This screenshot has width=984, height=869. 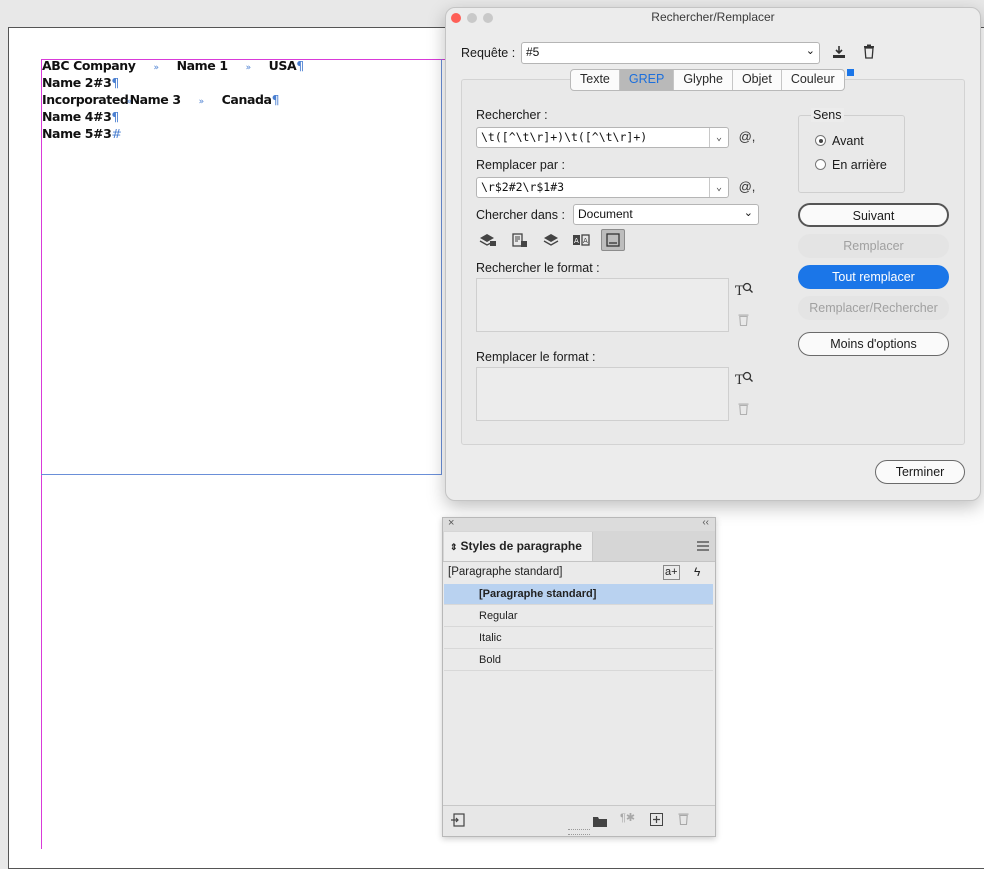 What do you see at coordinates (578, 594) in the screenshot?
I see `style-item: [Paragraphe standard]` at bounding box center [578, 594].